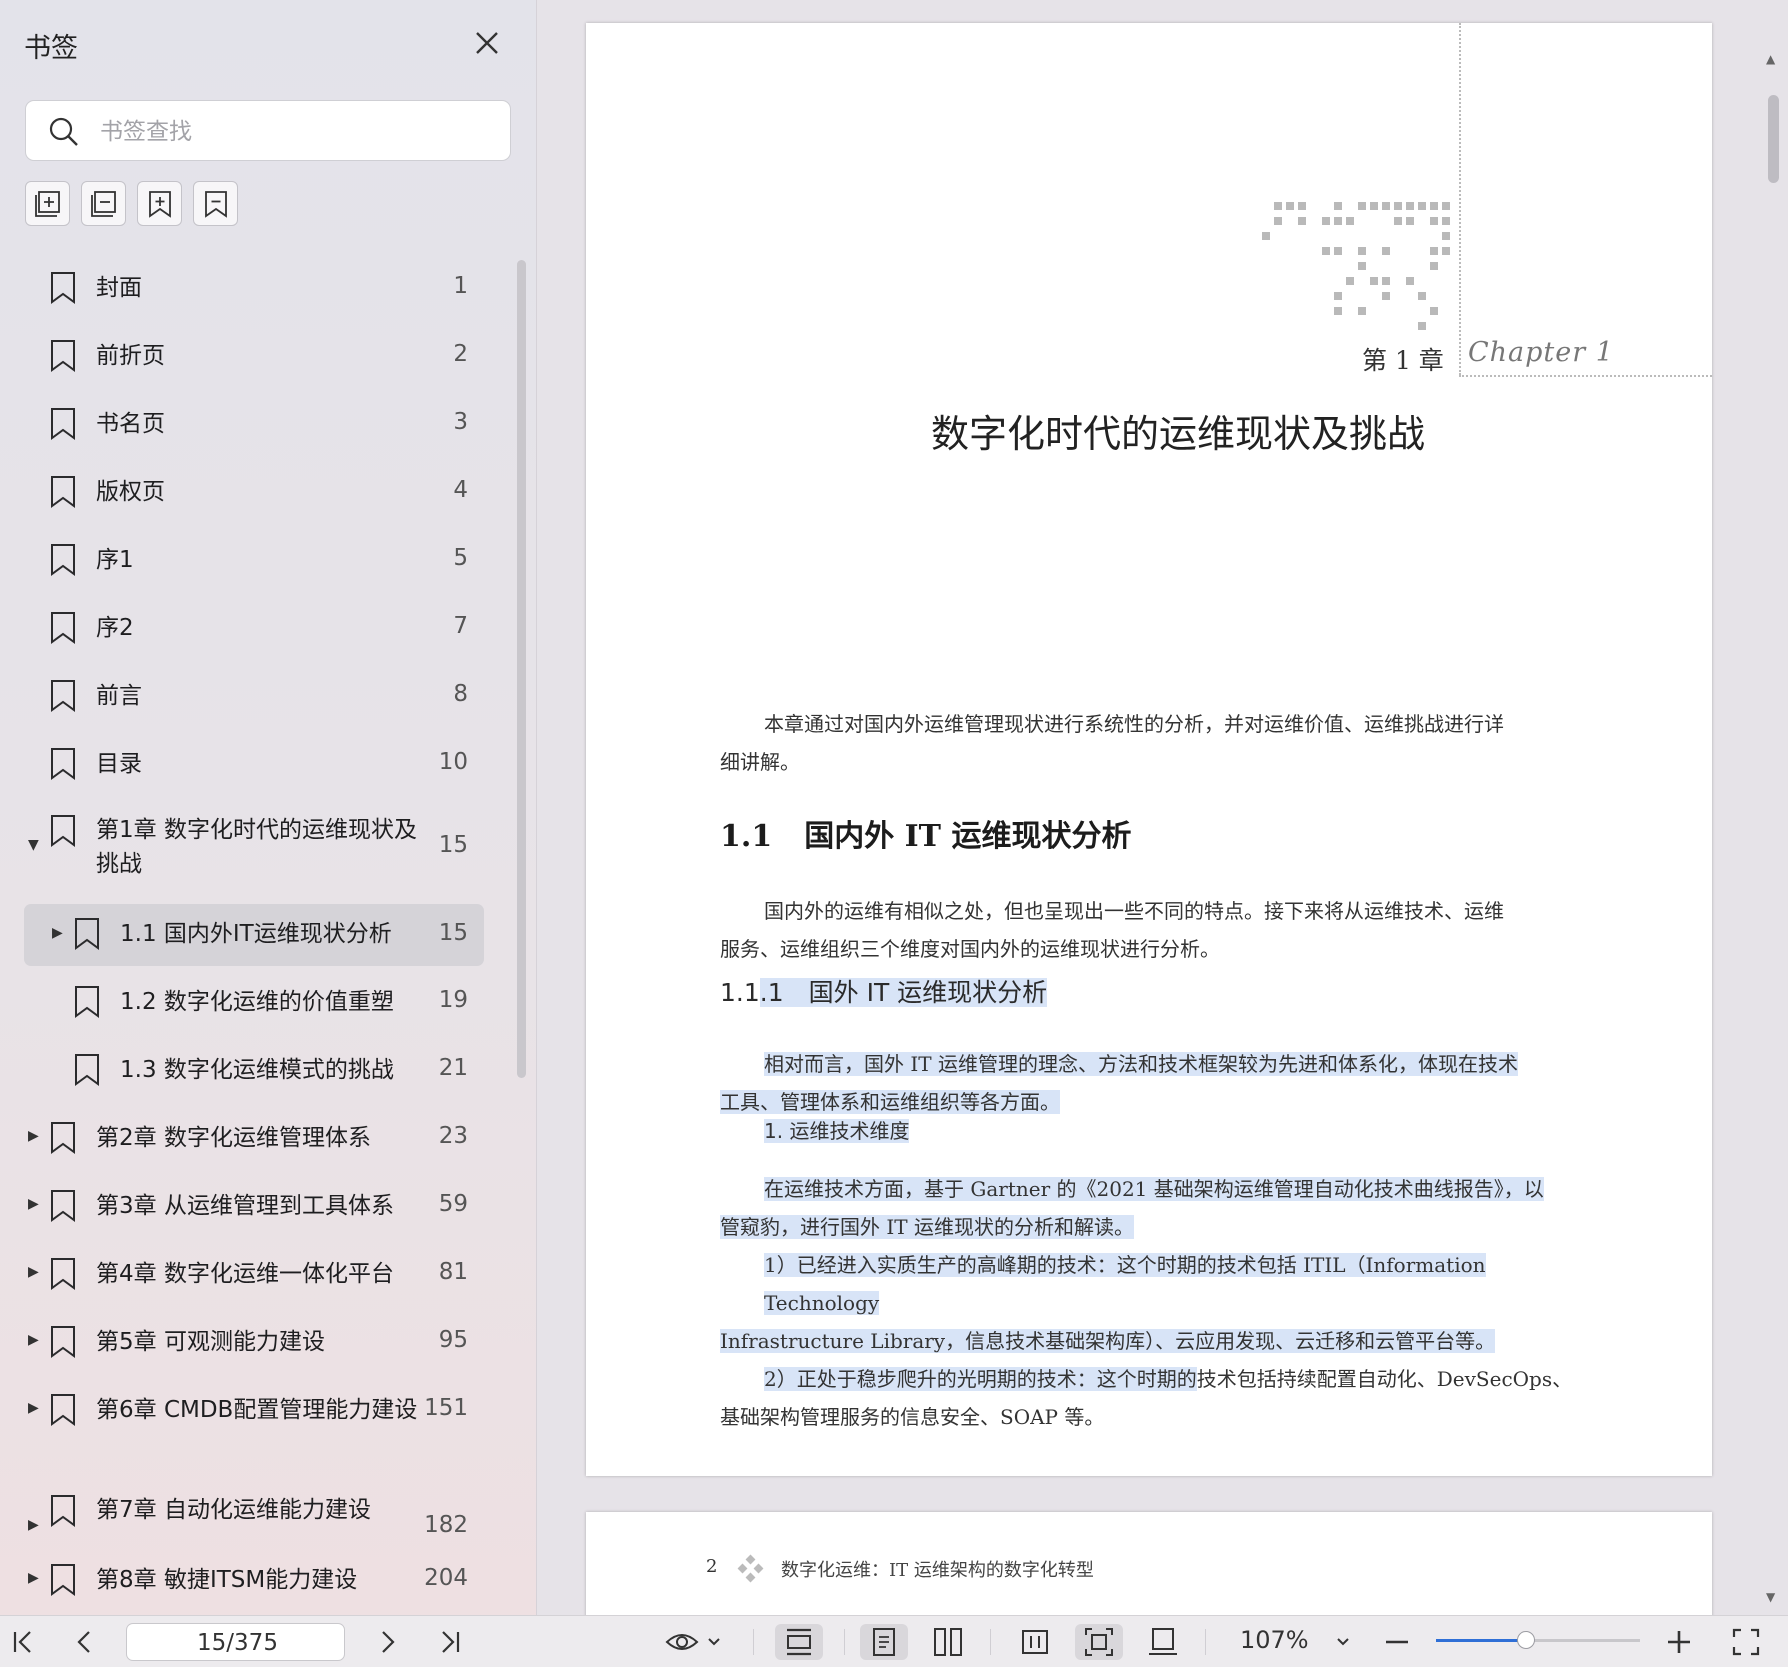 This screenshot has width=1788, height=1667. I want to click on continuous-scroll-button, so click(1163, 1642).